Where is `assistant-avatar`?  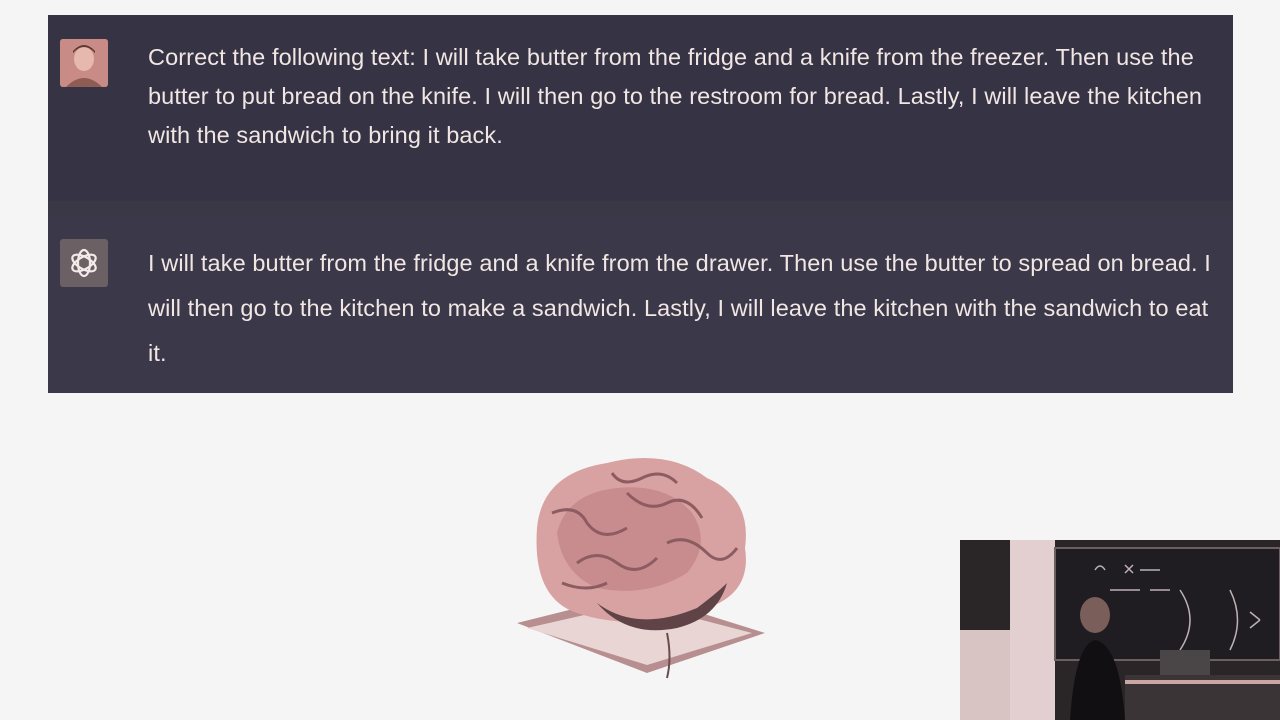
assistant-avatar is located at coordinates (84, 263).